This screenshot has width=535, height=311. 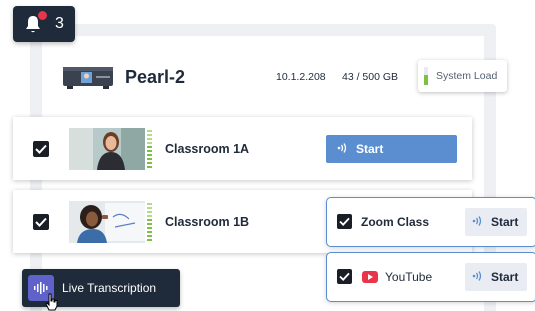 What do you see at coordinates (52, 302) in the screenshot?
I see `hand-cursor-icon` at bounding box center [52, 302].